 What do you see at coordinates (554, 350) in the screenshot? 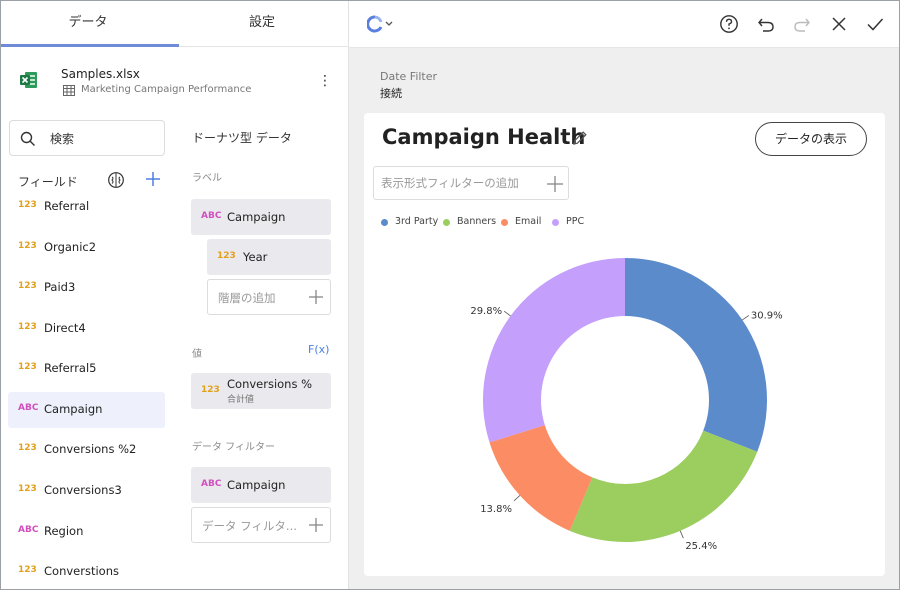
I see `donut-slice-ppc` at bounding box center [554, 350].